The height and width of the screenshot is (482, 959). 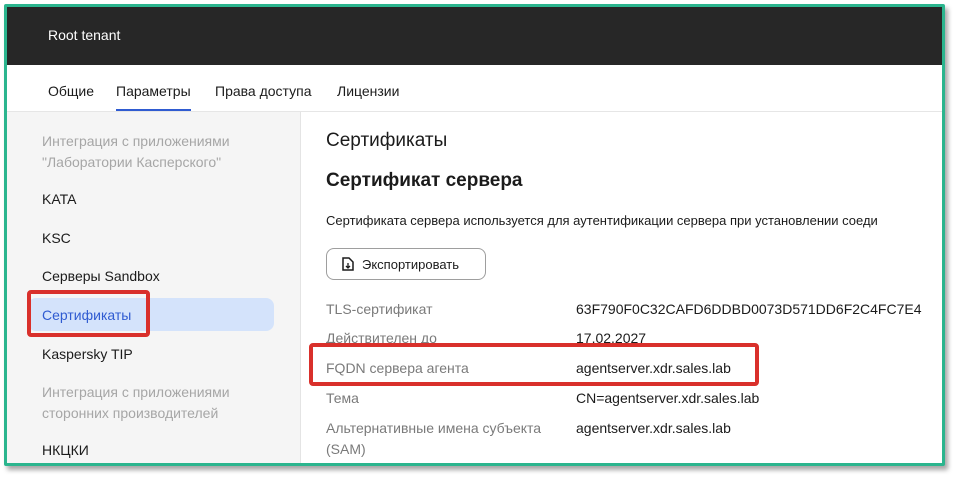 What do you see at coordinates (132, 162) in the screenshot?
I see `sidebar-group-label: "Лаборатории Касперского"` at bounding box center [132, 162].